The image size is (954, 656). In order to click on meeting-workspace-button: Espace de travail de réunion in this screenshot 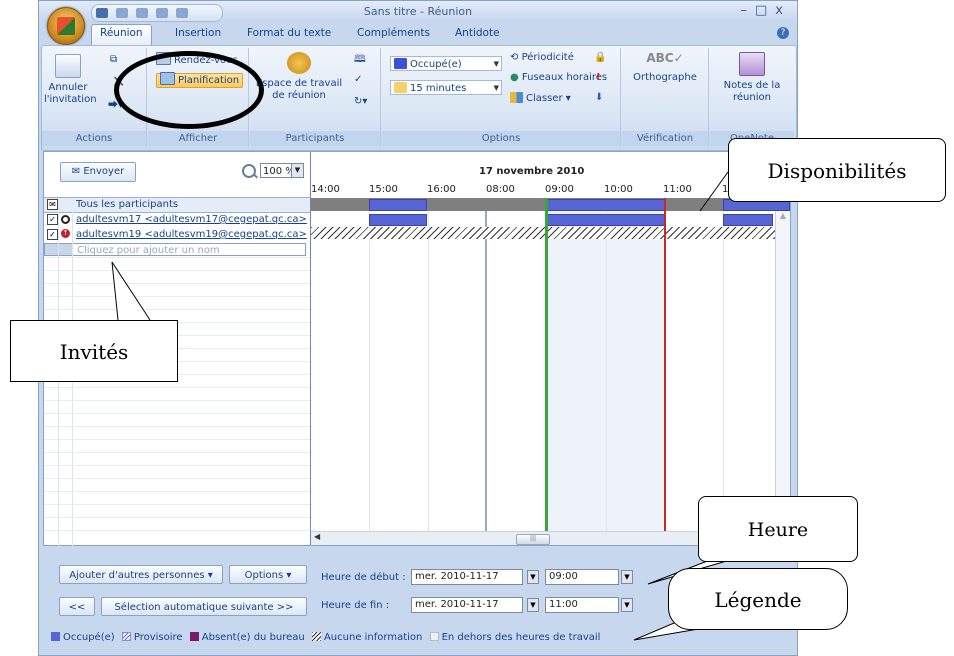, I will do `click(299, 77)`.